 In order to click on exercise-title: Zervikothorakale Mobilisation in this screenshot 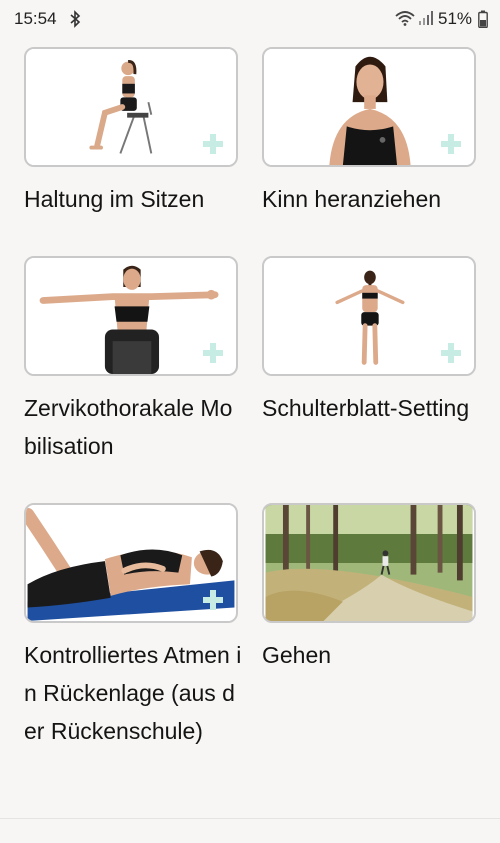, I will do `click(134, 427)`.